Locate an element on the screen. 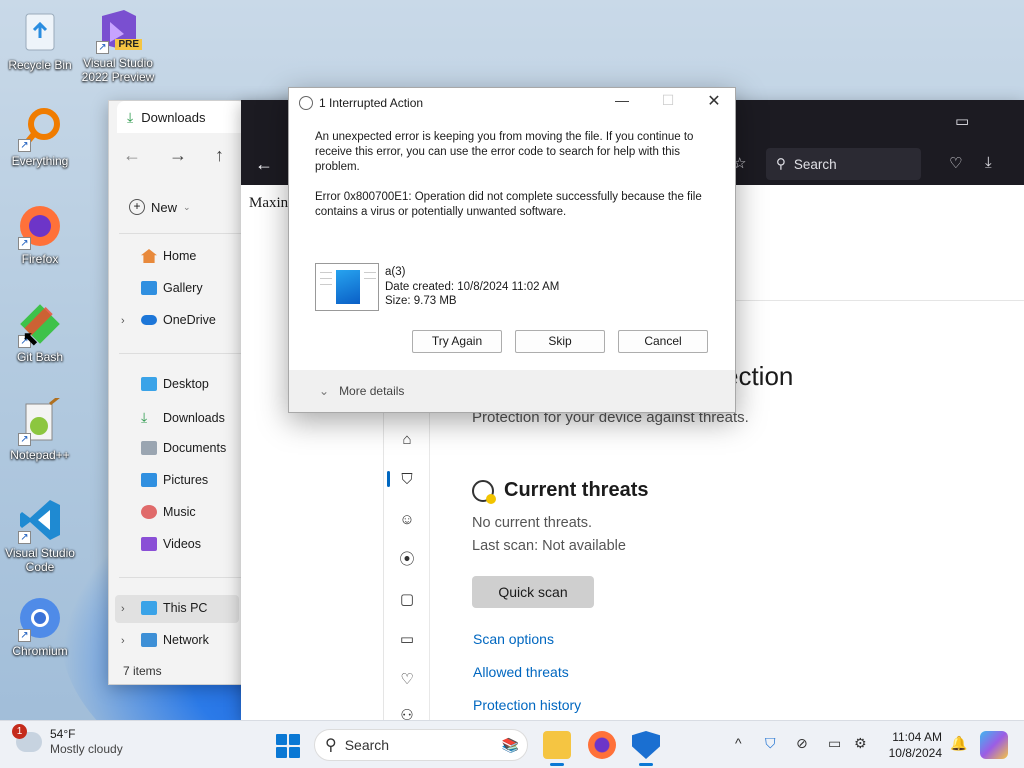 This screenshot has width=1024, height=768. chevron-up-icon: ^ is located at coordinates (738, 743).